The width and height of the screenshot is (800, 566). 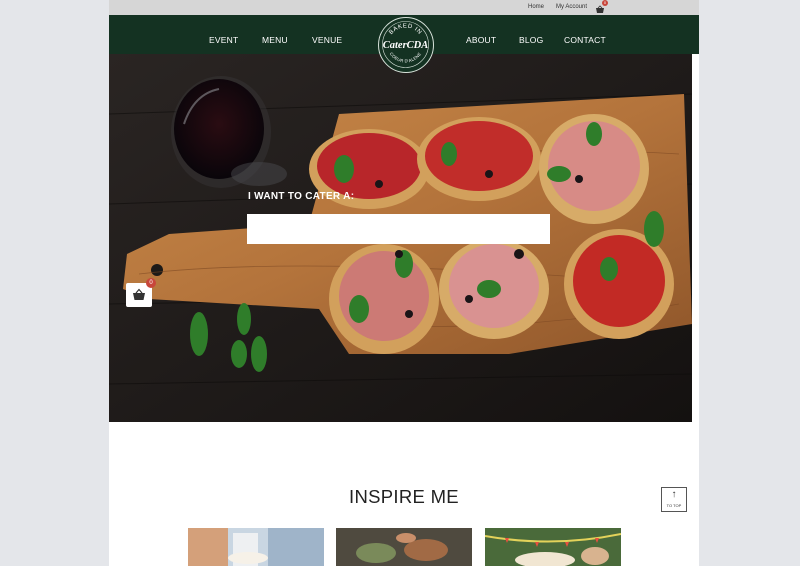 What do you see at coordinates (404, 7) in the screenshot?
I see `utility-bar: Home My Account 0` at bounding box center [404, 7].